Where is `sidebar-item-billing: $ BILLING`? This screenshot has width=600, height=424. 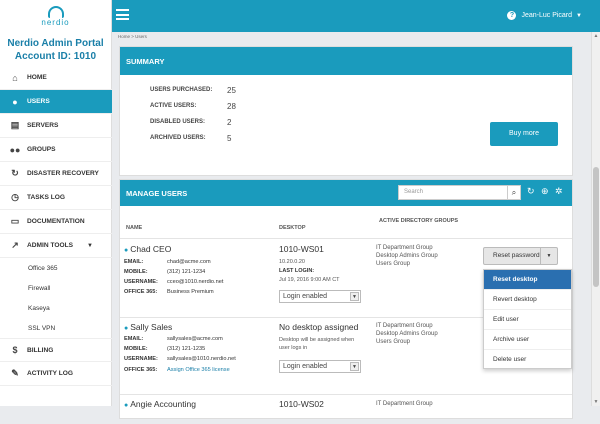
sidebar-item-billing: $ BILLING is located at coordinates (56, 350).